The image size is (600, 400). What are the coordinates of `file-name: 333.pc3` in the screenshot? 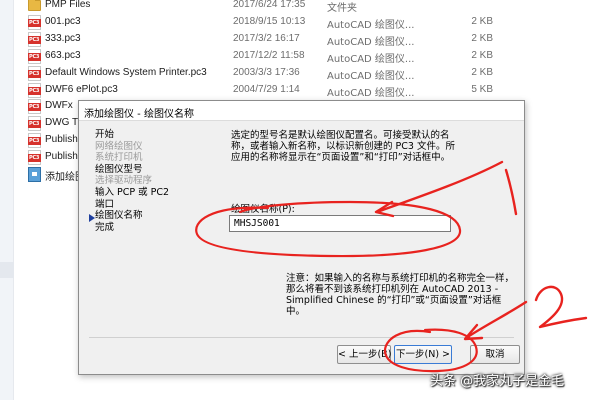 It's located at (63, 38).